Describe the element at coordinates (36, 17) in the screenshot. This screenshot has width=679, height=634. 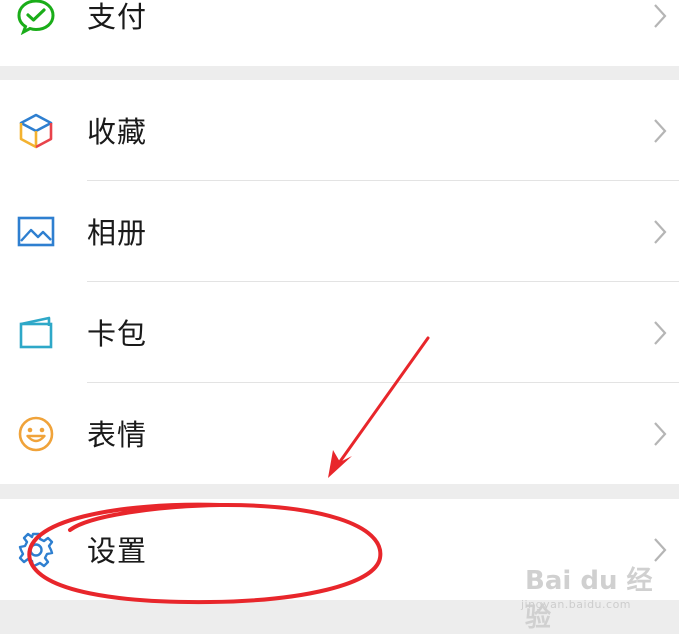
I see `wechat-pay-icon` at that location.